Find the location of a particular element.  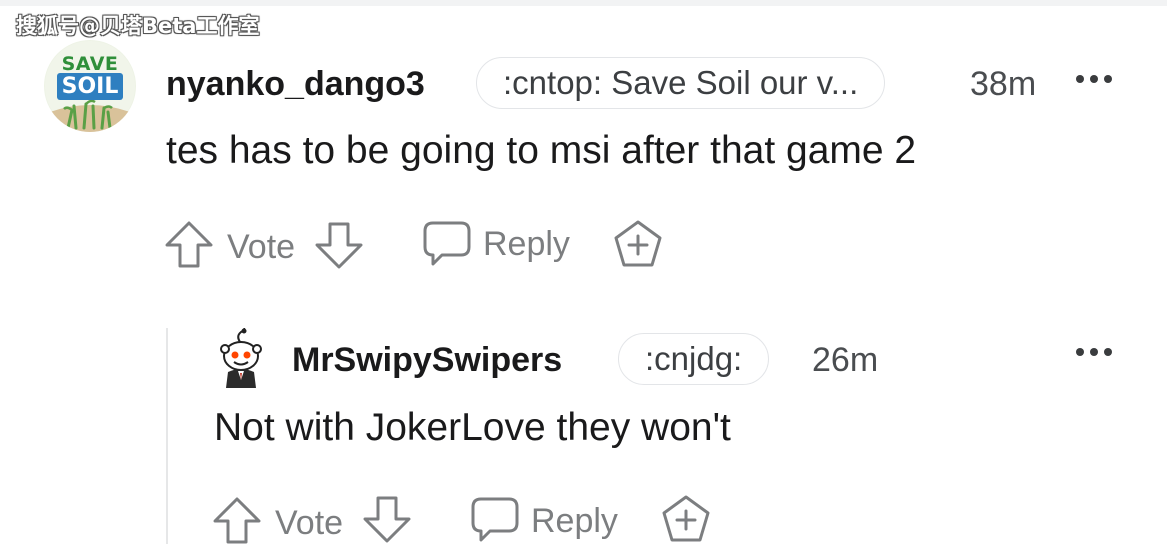

username: nyanko_dango3 is located at coordinates (295, 84).